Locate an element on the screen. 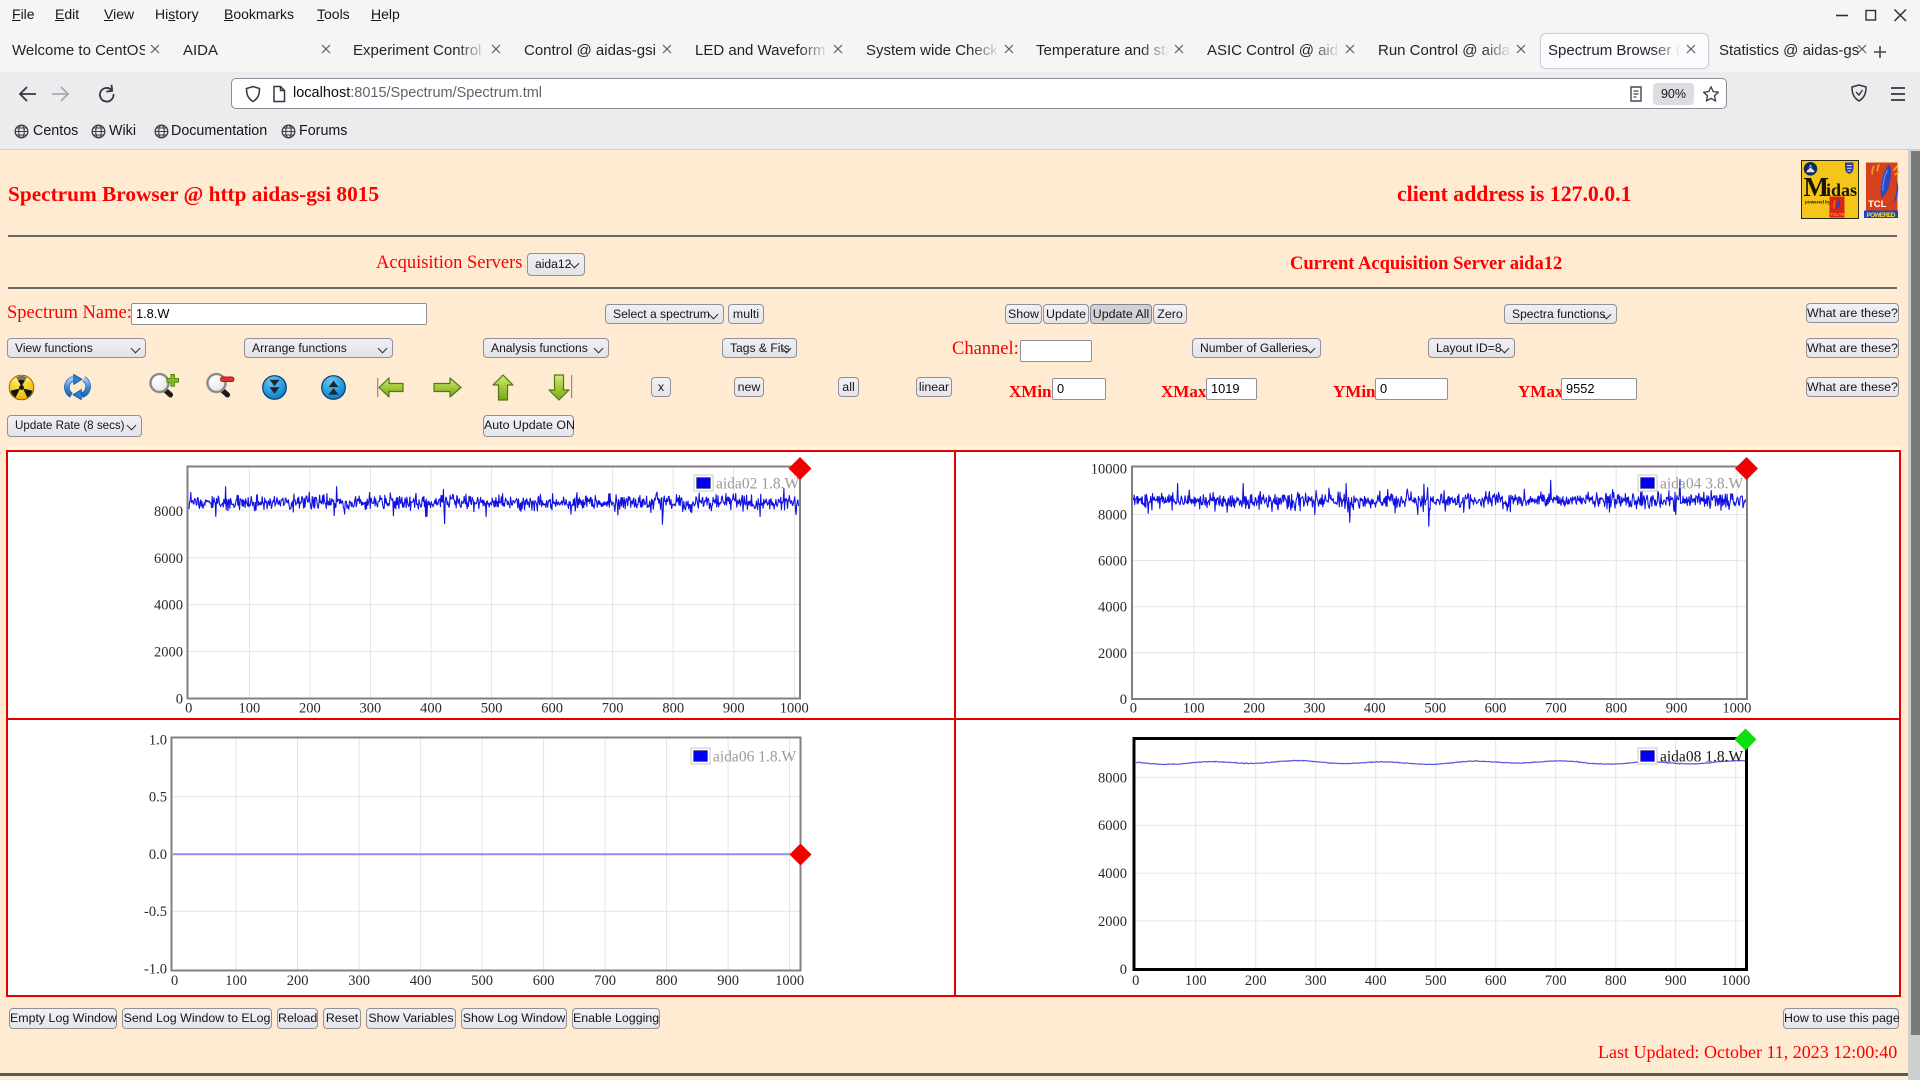  svg-text: -1.0 is located at coordinates (155, 970).